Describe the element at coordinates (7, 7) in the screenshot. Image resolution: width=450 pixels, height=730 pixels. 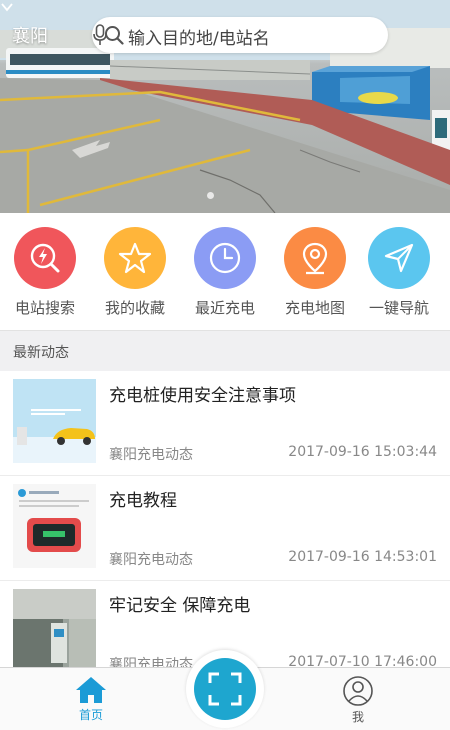
I see `chevron-down-icon` at that location.